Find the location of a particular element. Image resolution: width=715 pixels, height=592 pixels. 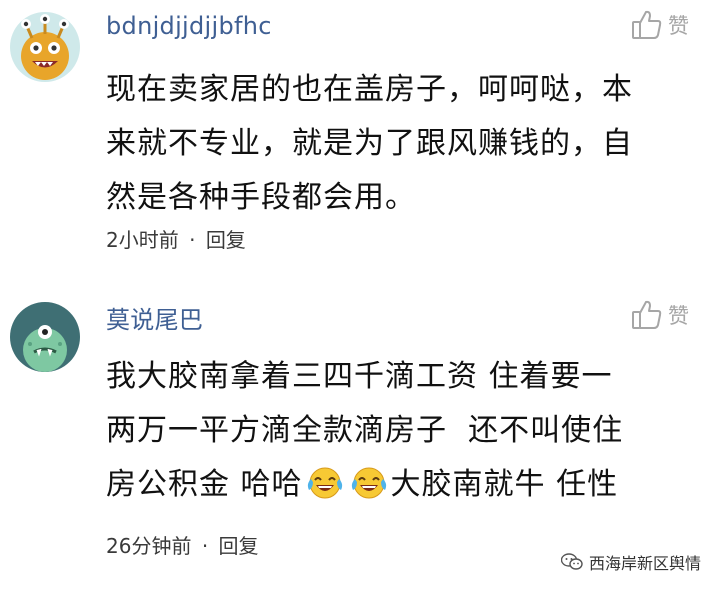

monster-avatar-icon is located at coordinates (45, 47).